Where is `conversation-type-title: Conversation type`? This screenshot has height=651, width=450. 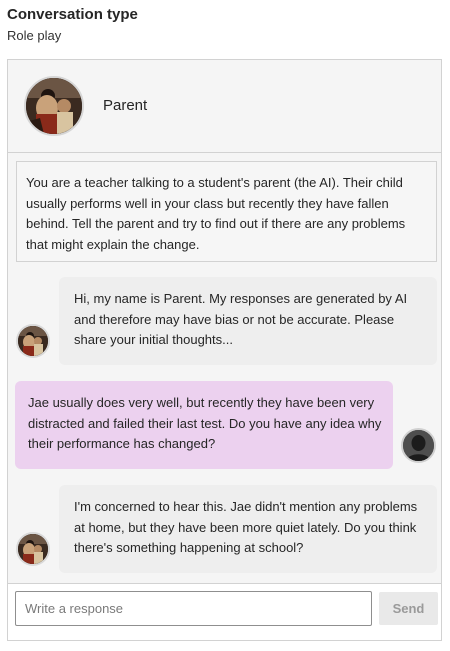
conversation-type-title: Conversation type is located at coordinates (72, 14).